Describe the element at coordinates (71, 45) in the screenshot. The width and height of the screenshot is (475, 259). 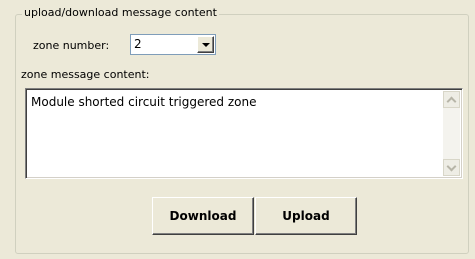
I see `zone-number-label: zone number:` at that location.